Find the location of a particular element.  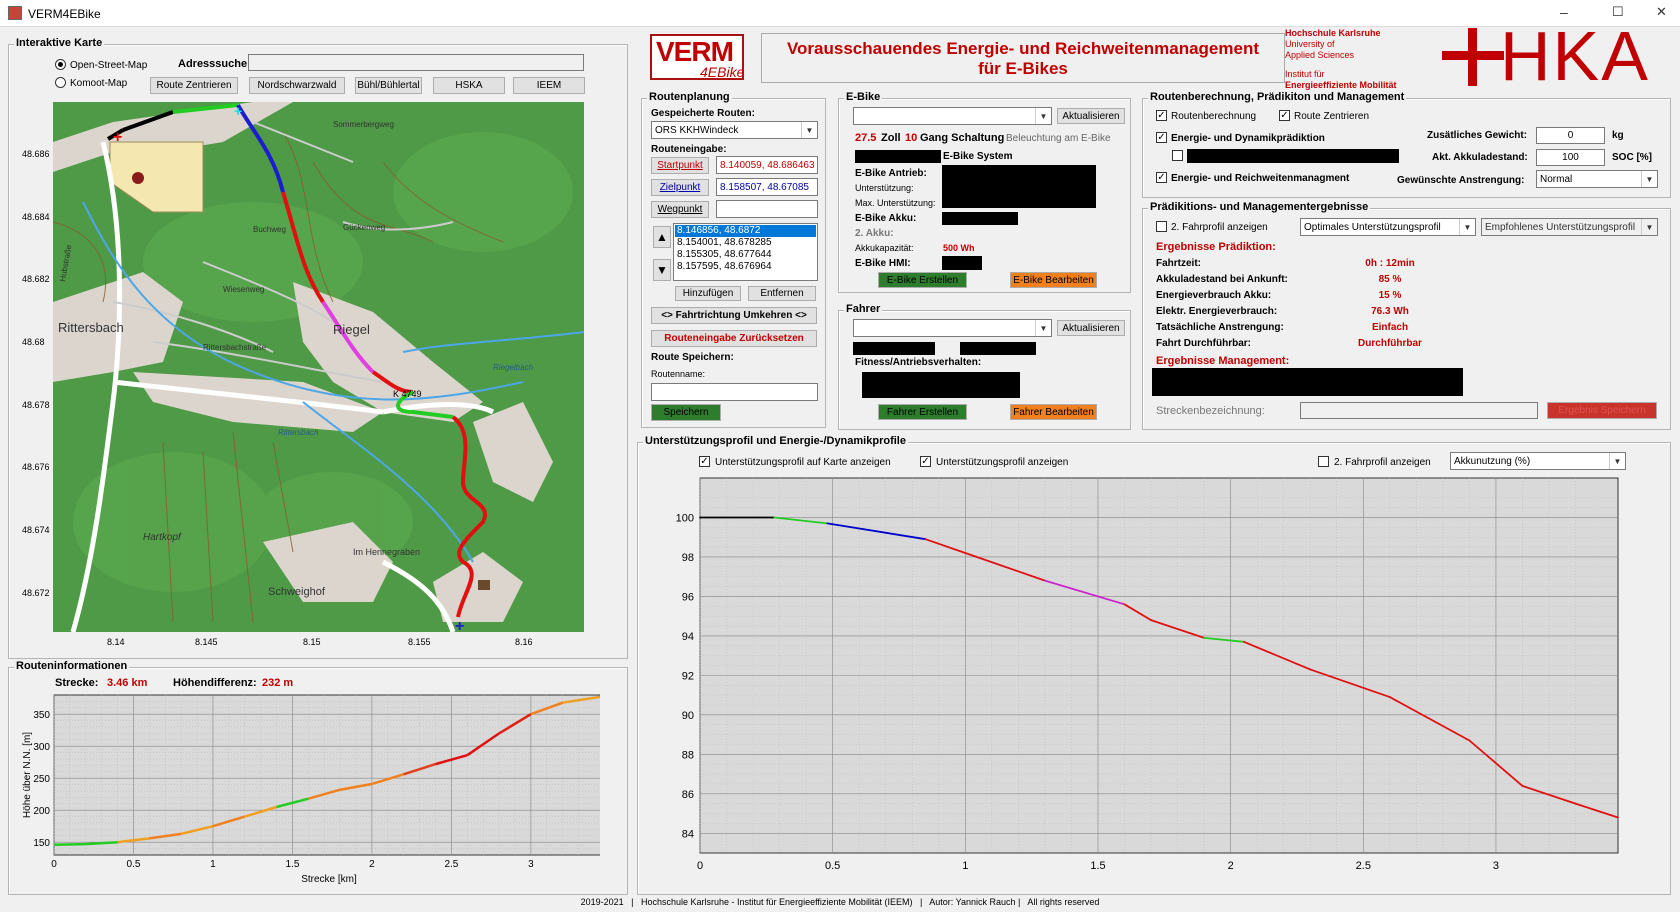

save-result-button: Ergebnis Speichern is located at coordinates (1602, 410).